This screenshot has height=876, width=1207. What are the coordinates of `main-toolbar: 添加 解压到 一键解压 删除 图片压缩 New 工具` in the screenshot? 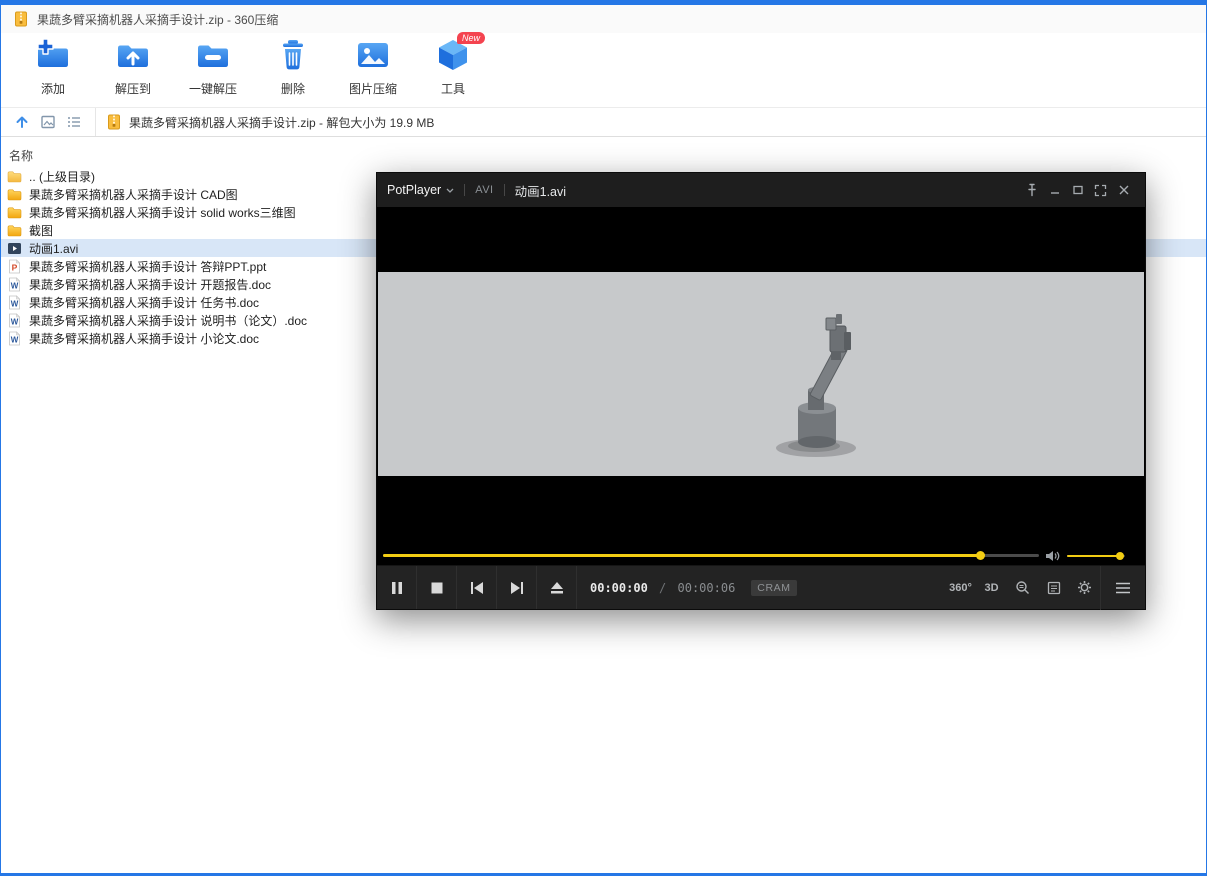 It's located at (603, 69).